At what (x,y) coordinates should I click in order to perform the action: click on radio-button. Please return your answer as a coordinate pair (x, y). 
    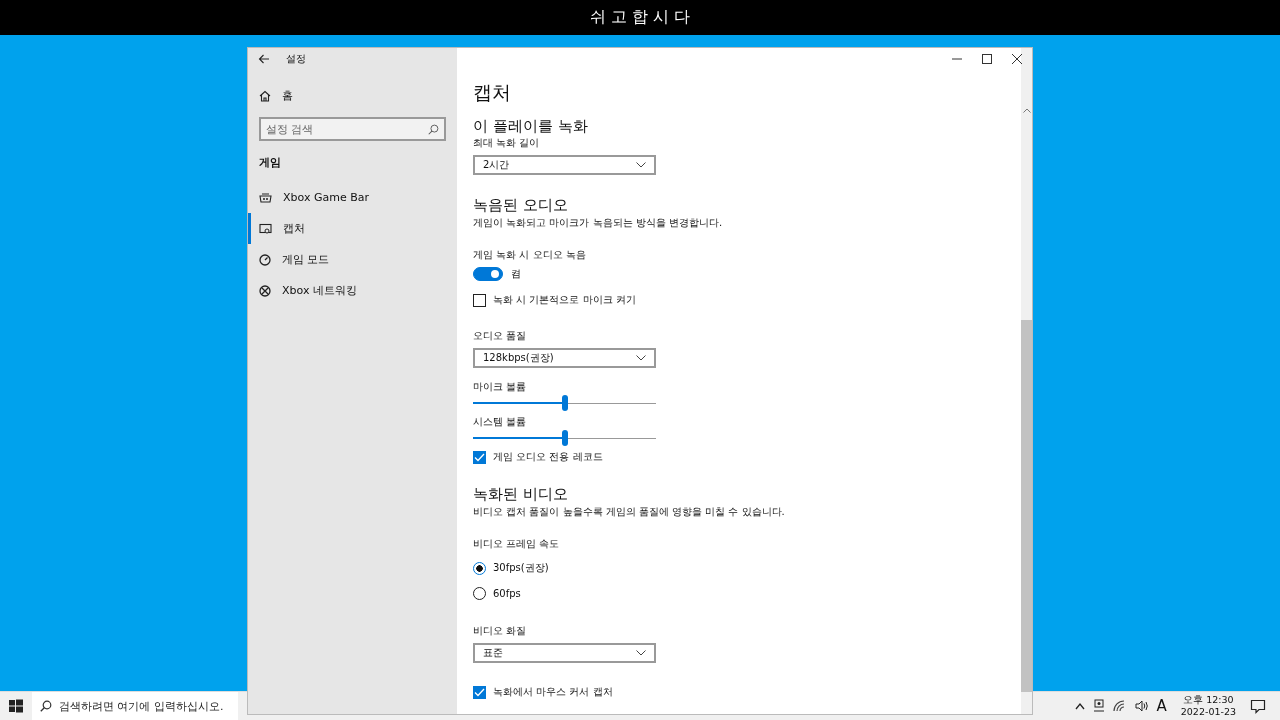
    Looking at the image, I should click on (479, 568).